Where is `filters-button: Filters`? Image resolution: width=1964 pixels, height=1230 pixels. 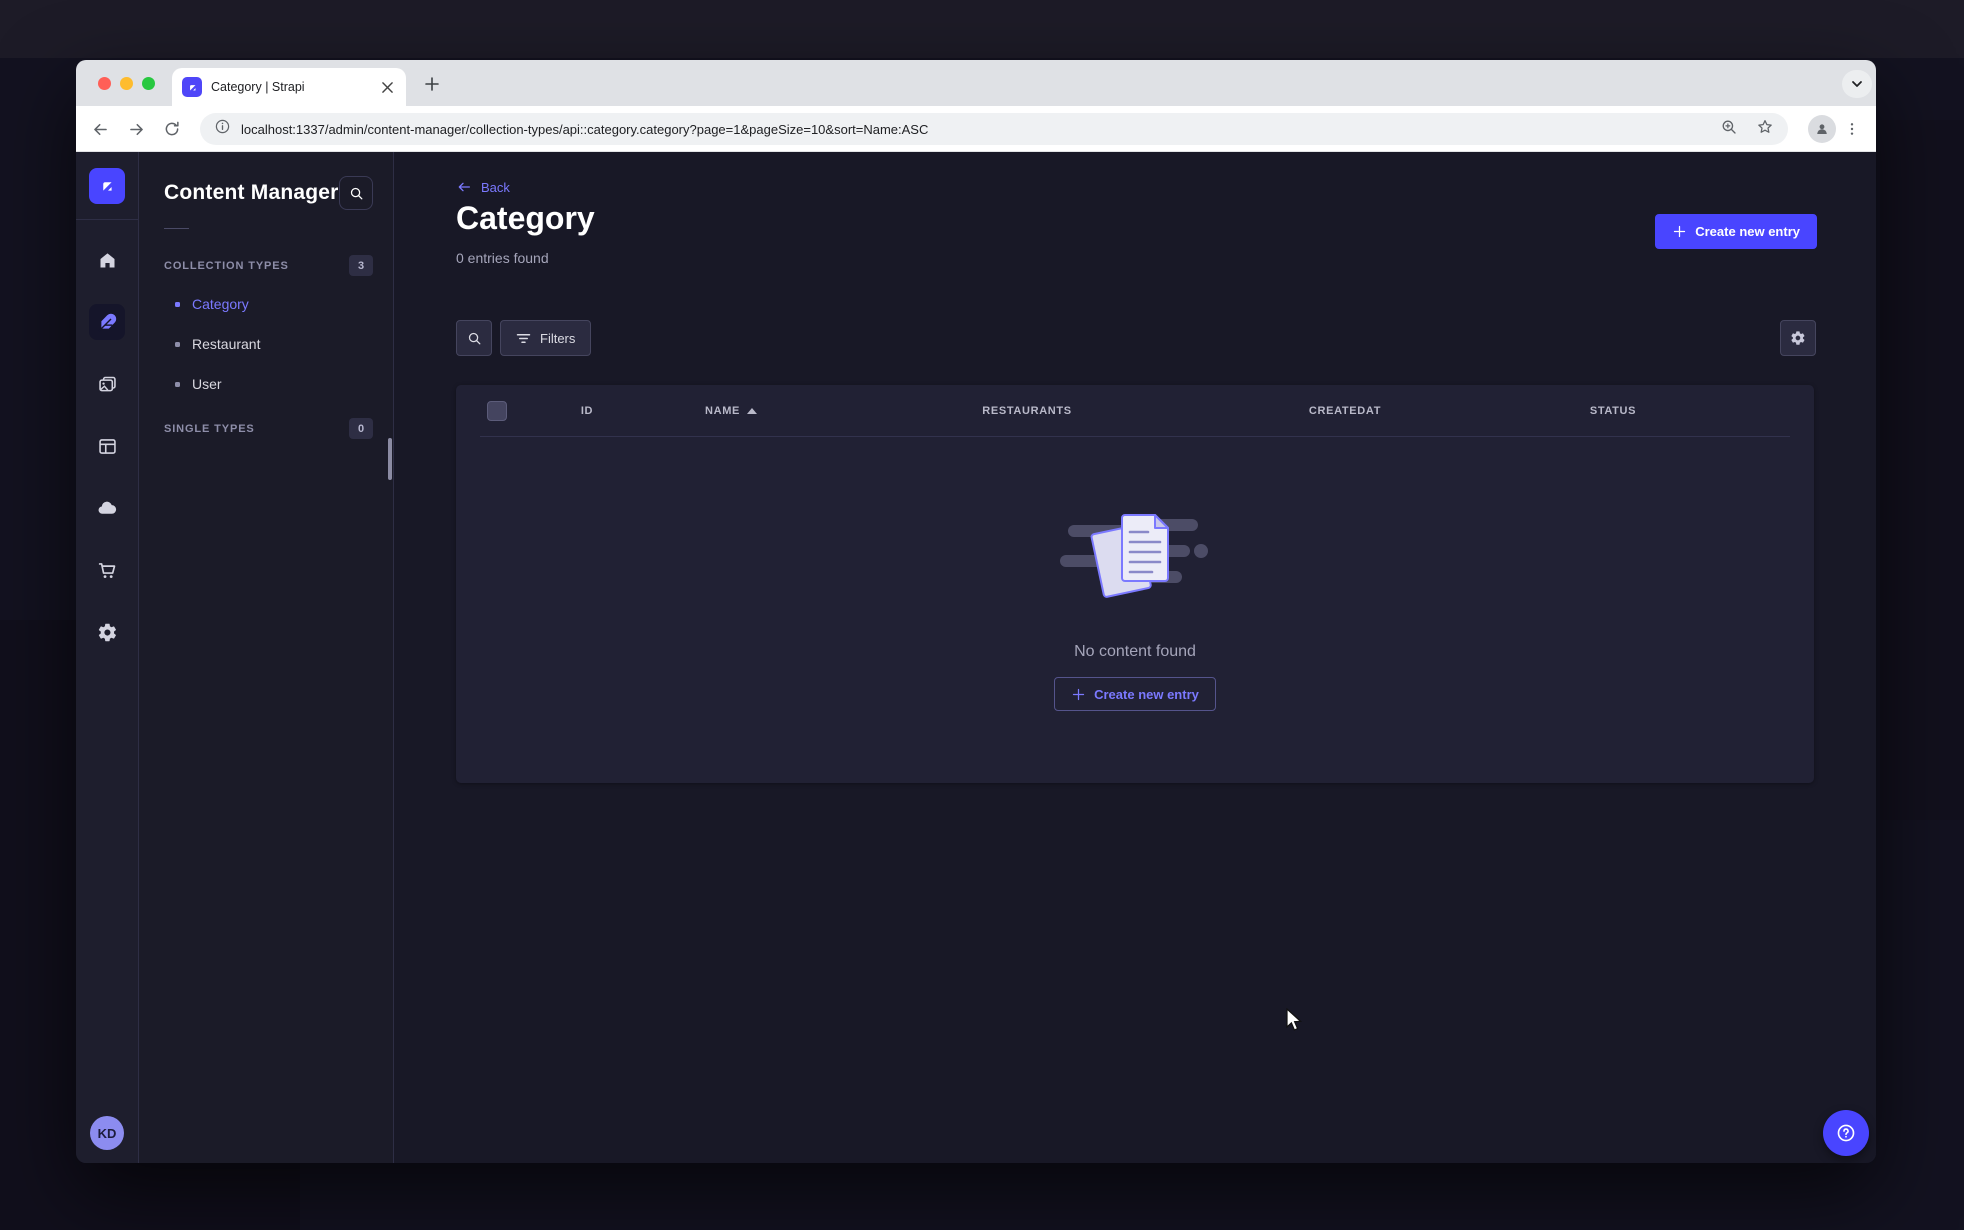
filters-button: Filters is located at coordinates (546, 338).